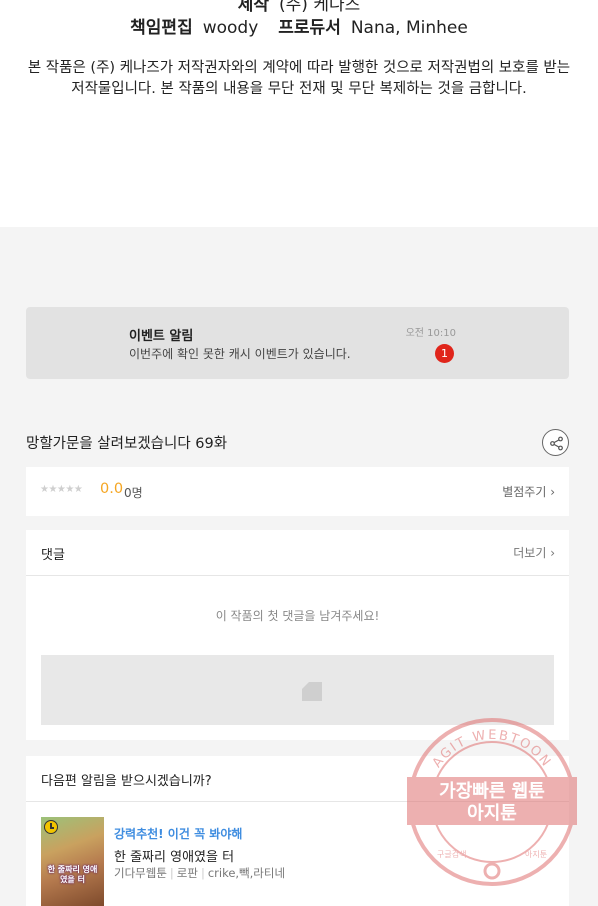 The image size is (598, 906). What do you see at coordinates (492, 791) in the screenshot?
I see `watermark-line1: 가장빠른 웹툰` at bounding box center [492, 791].